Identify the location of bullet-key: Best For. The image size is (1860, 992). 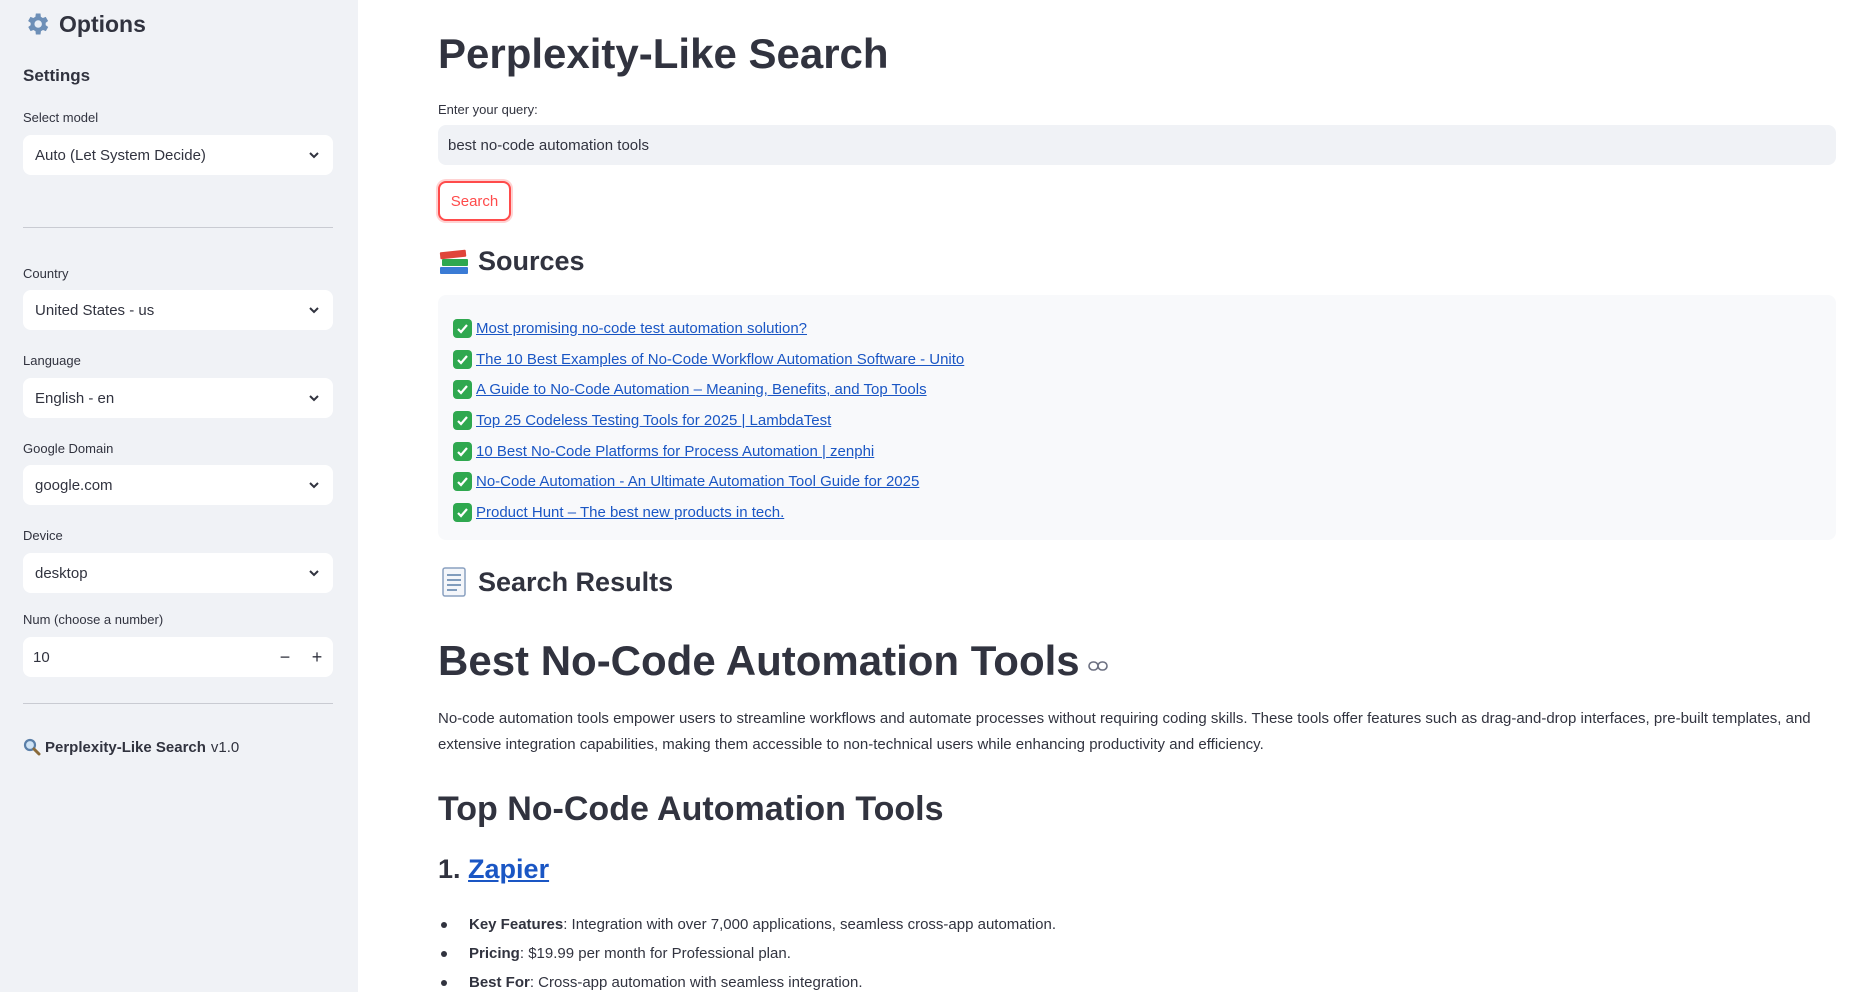
(499, 982).